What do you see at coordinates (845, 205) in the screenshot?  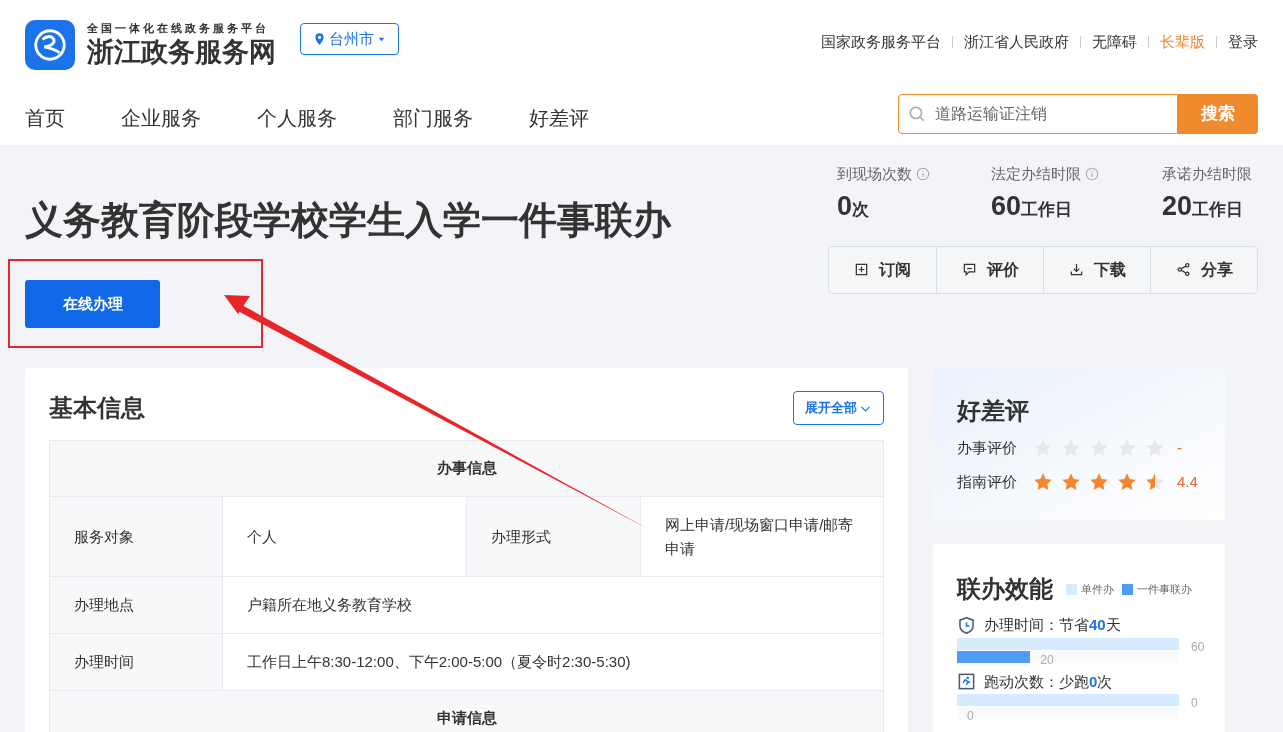 I see `stat-value: 0` at bounding box center [845, 205].